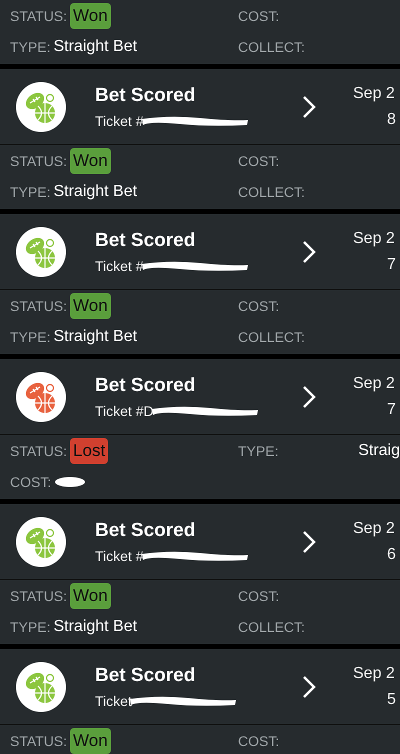 This screenshot has width=400, height=754. Describe the element at coordinates (113, 700) in the screenshot. I see `ticket-number: Ticket` at that location.